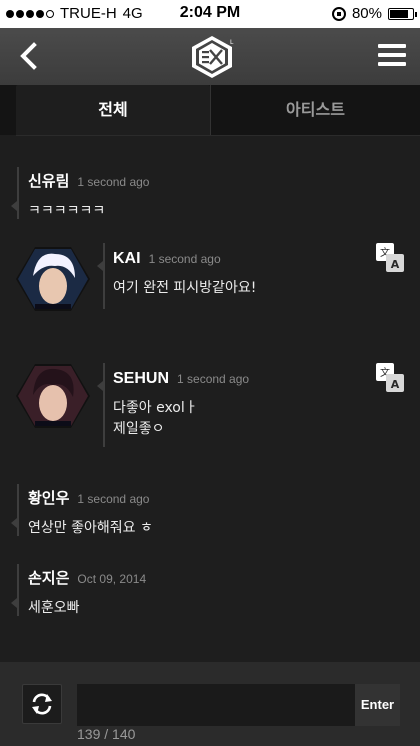 The image size is (420, 746). What do you see at coordinates (392, 56) in the screenshot?
I see `menu-button` at bounding box center [392, 56].